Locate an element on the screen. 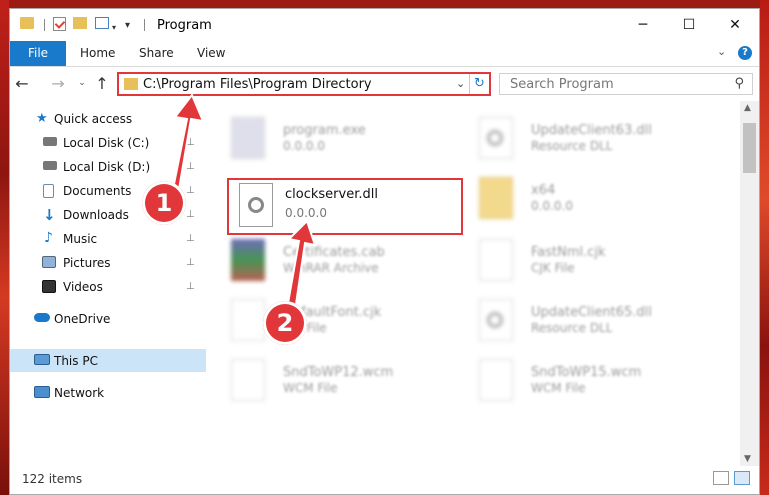 This screenshot has height=495, width=769. list-item: SndToWP12.wcm WCM File is located at coordinates (327, 376).